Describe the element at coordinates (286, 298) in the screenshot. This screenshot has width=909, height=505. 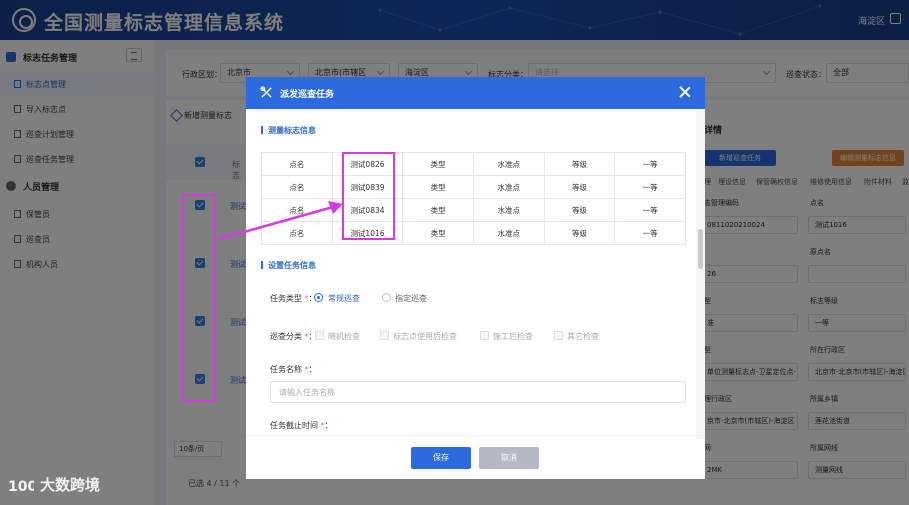
I see `task-type-label-text: 任务类型` at that location.